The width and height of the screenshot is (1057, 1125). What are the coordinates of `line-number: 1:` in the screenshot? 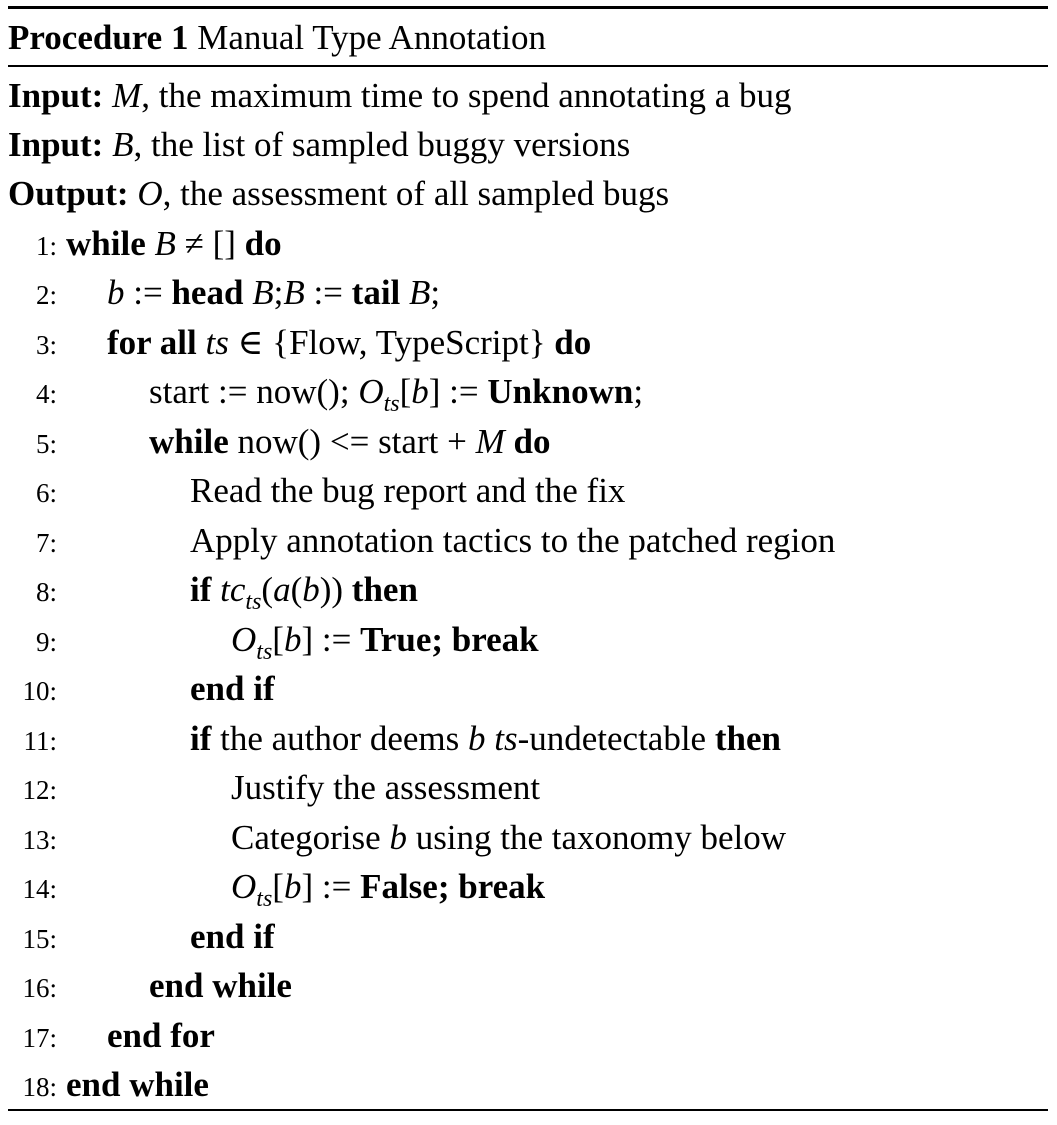 It's located at (46, 246).